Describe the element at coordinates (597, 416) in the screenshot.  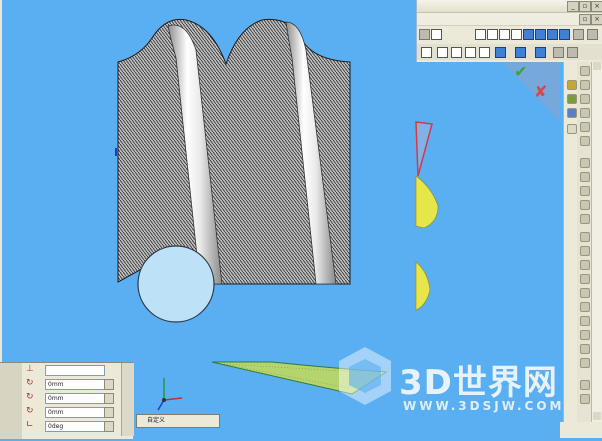
I see `scroll-down-icon` at that location.